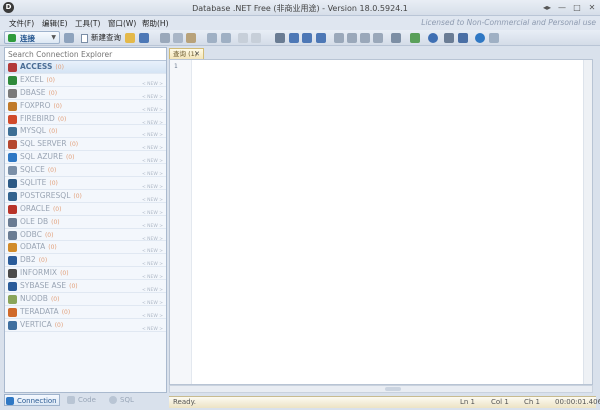 The height and width of the screenshot is (410, 600). Describe the element at coordinates (339, 38) in the screenshot. I see `align-left-icon` at that location.